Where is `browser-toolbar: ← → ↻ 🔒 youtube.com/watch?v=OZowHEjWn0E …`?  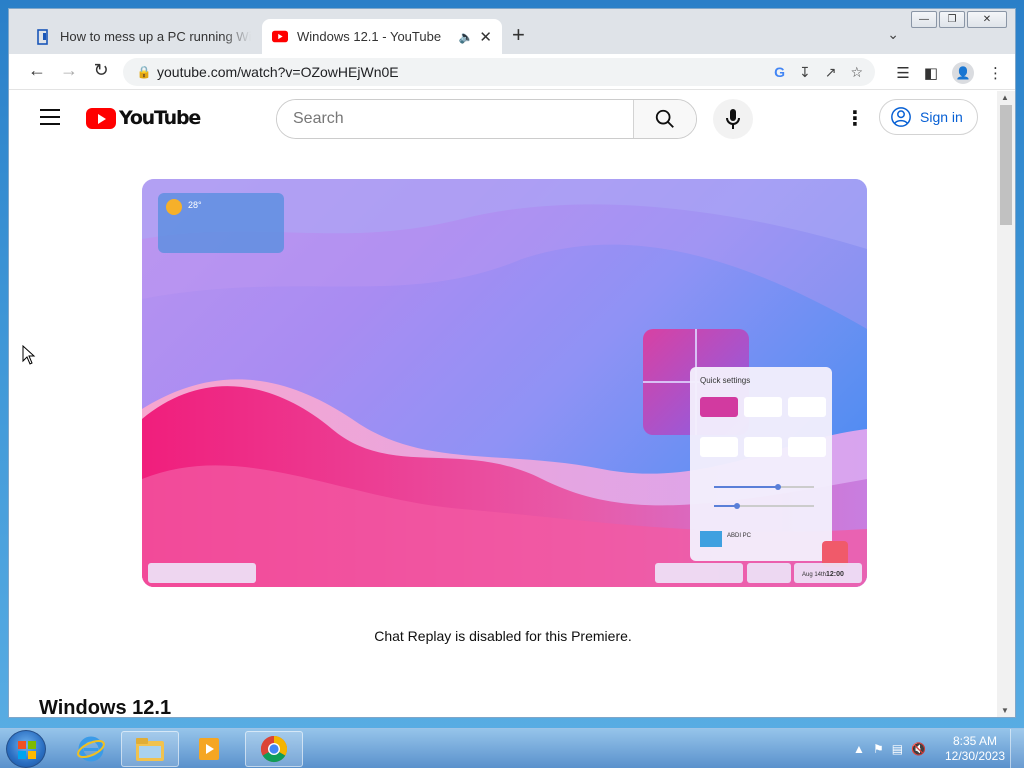 browser-toolbar: ← → ↻ 🔒 youtube.com/watch?v=OZowHEjWn0E … is located at coordinates (512, 72).